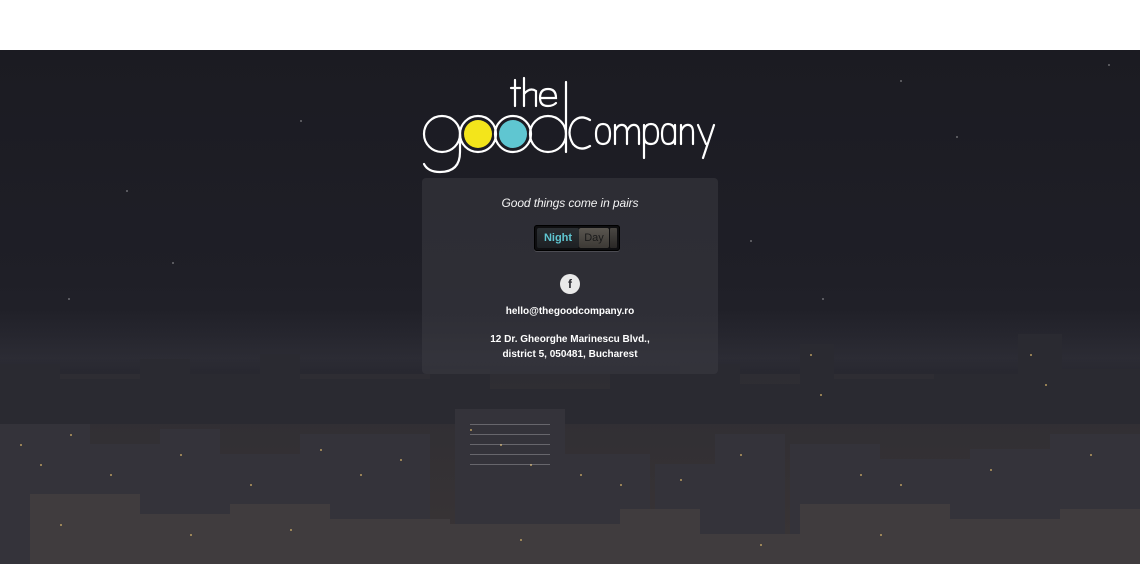  What do you see at coordinates (570, 284) in the screenshot?
I see `facebook-icon: f` at bounding box center [570, 284].